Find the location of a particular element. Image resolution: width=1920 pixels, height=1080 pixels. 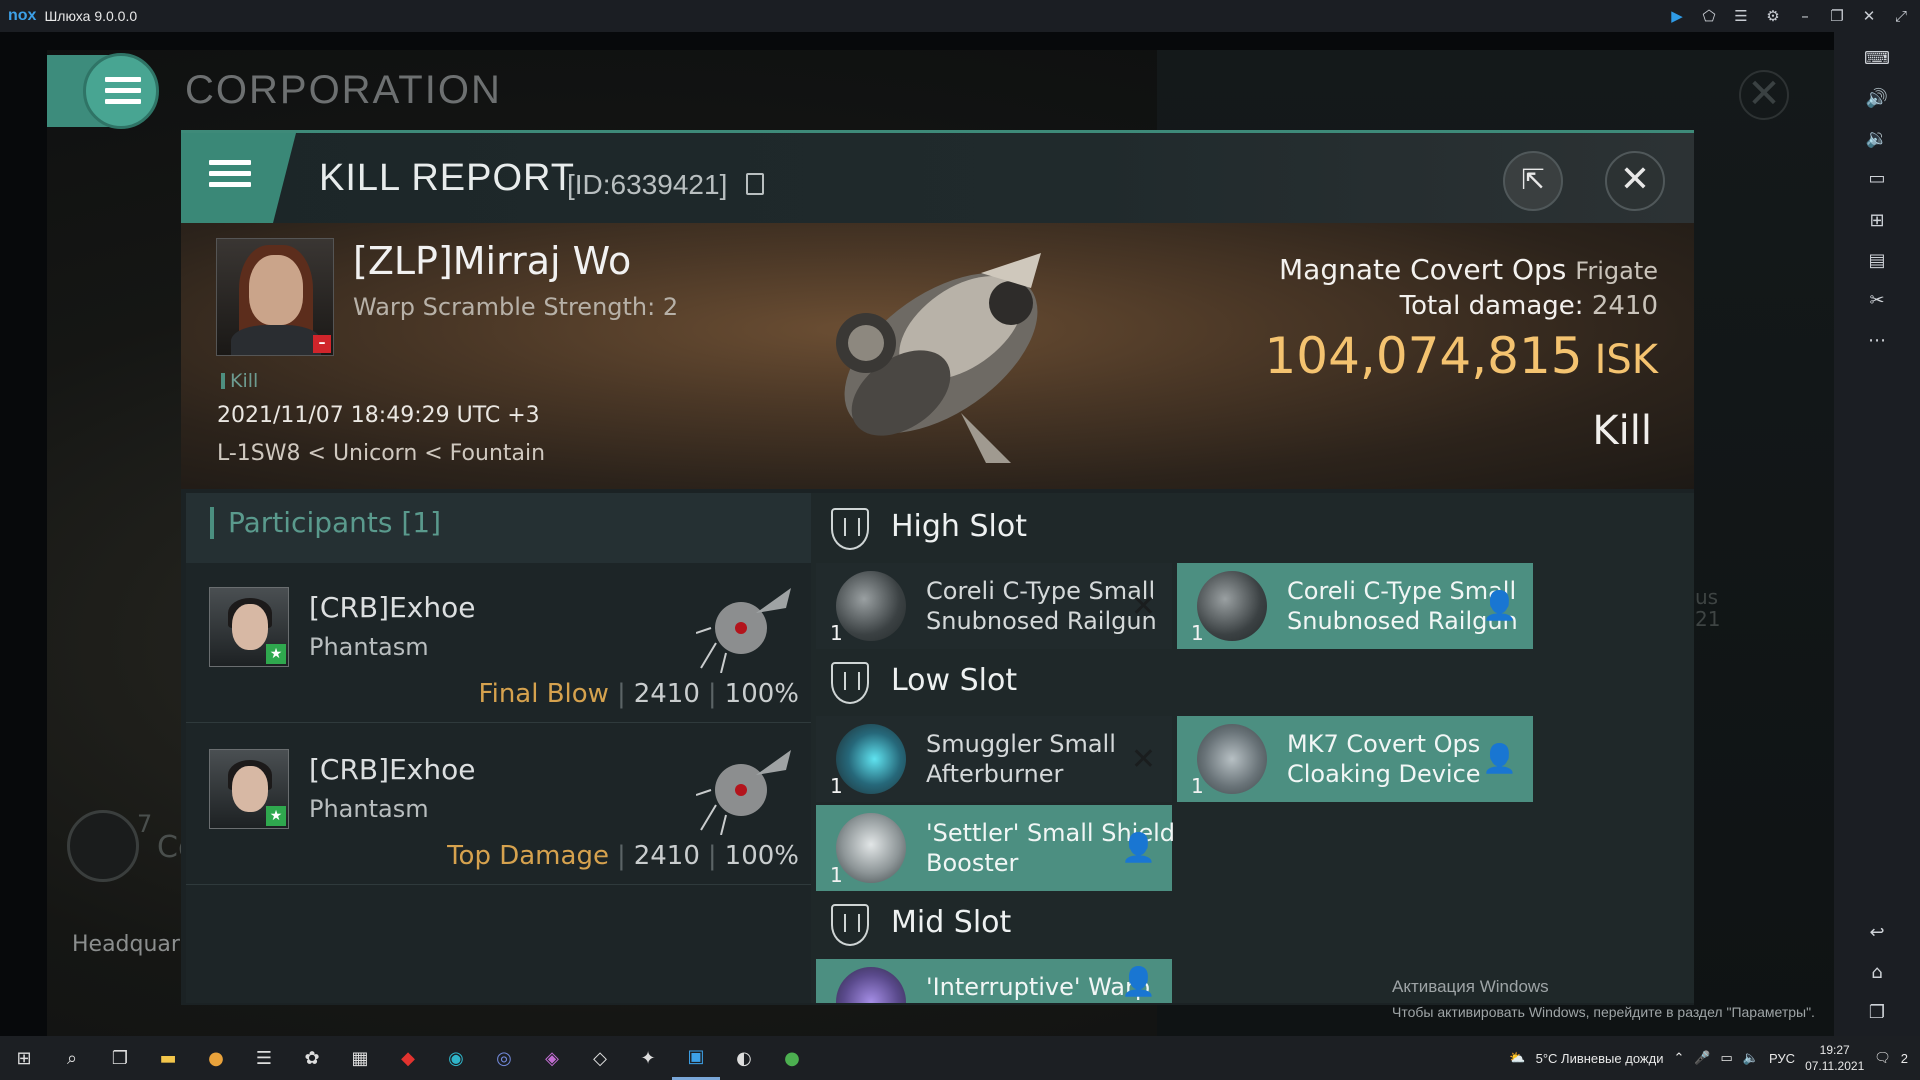

weather: 5°C Ливневые дожди is located at coordinates (1600, 1058).